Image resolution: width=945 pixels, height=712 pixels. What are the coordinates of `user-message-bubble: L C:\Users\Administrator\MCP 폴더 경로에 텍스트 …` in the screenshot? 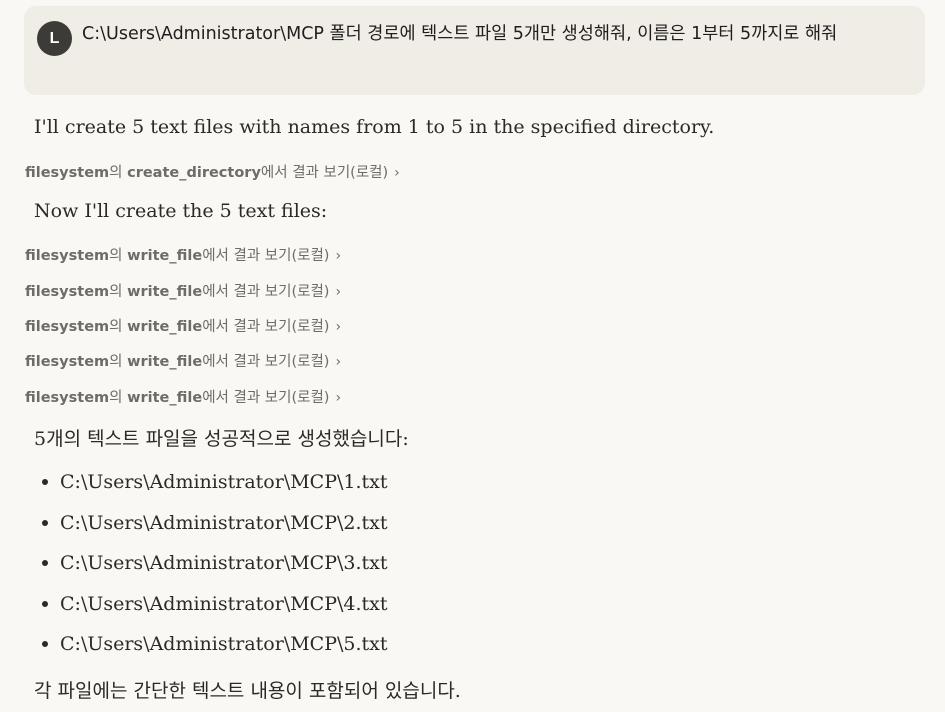 It's located at (474, 50).